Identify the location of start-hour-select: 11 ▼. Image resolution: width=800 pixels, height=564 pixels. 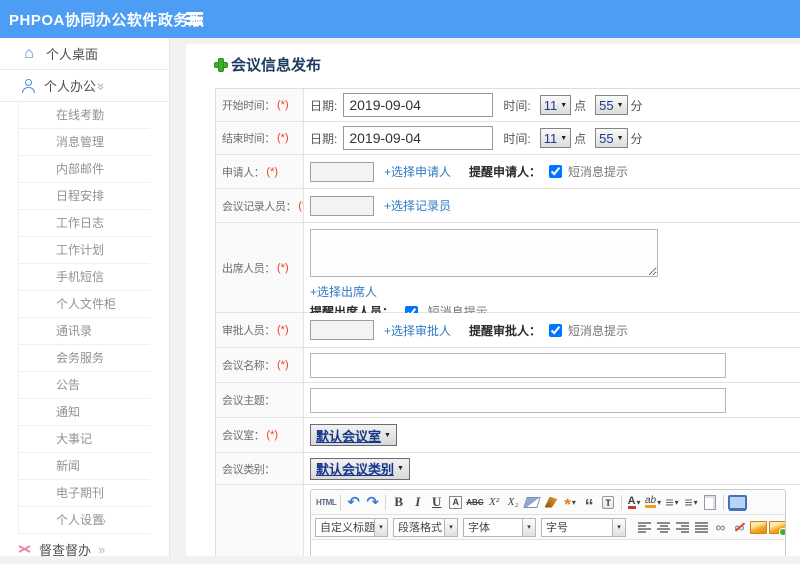
(555, 105).